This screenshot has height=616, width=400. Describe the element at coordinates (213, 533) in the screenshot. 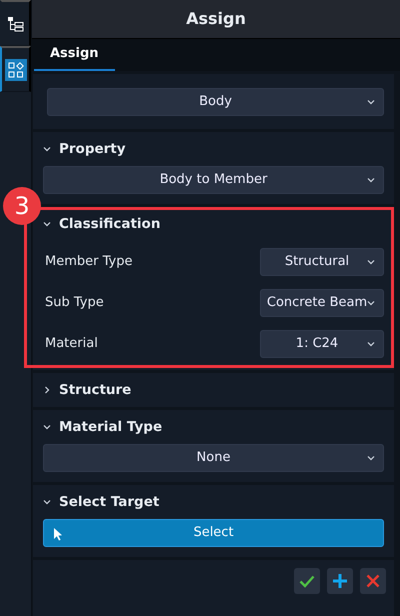

I see `select-button: Select` at that location.